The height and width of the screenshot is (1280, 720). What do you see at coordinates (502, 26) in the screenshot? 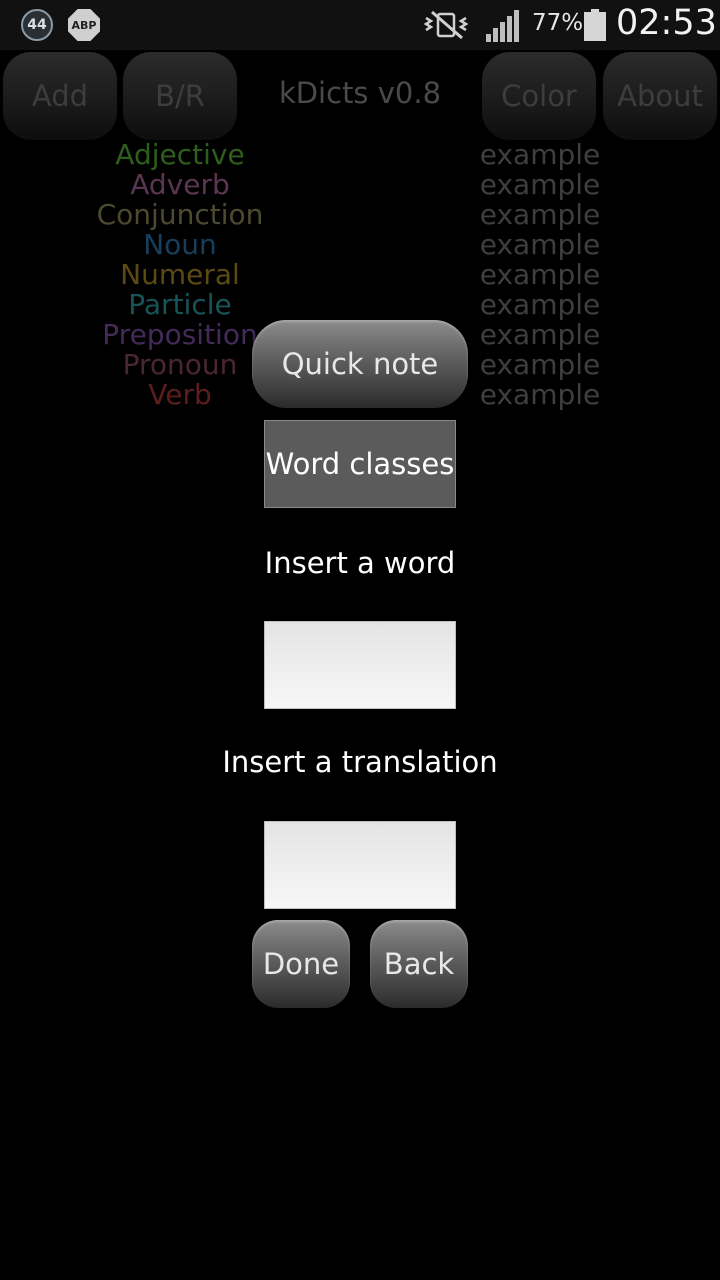
I see `signal-strength-icon` at bounding box center [502, 26].